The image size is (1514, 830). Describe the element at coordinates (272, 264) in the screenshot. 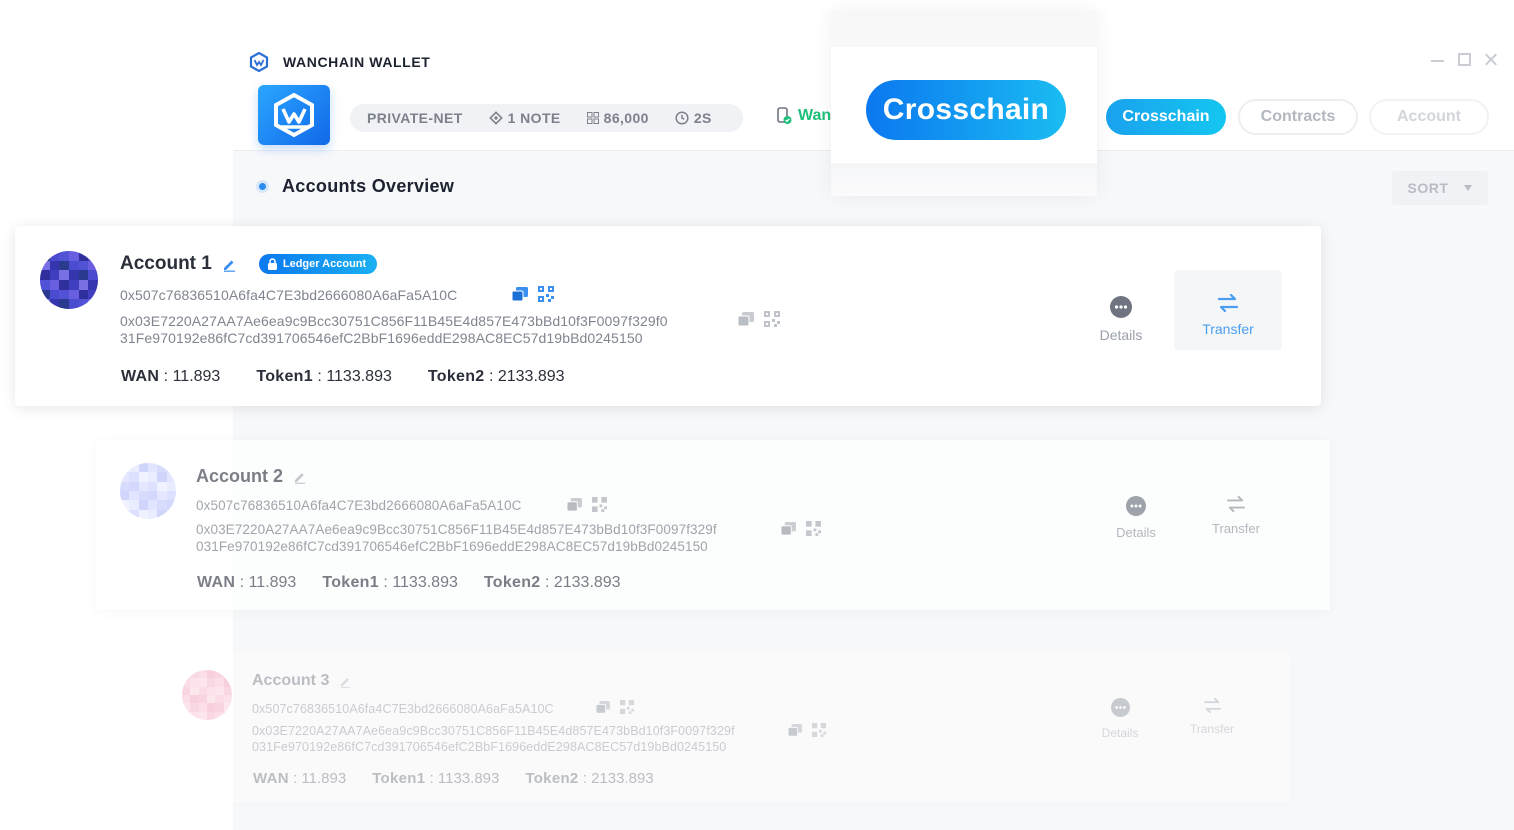

I see `lock-icon` at that location.